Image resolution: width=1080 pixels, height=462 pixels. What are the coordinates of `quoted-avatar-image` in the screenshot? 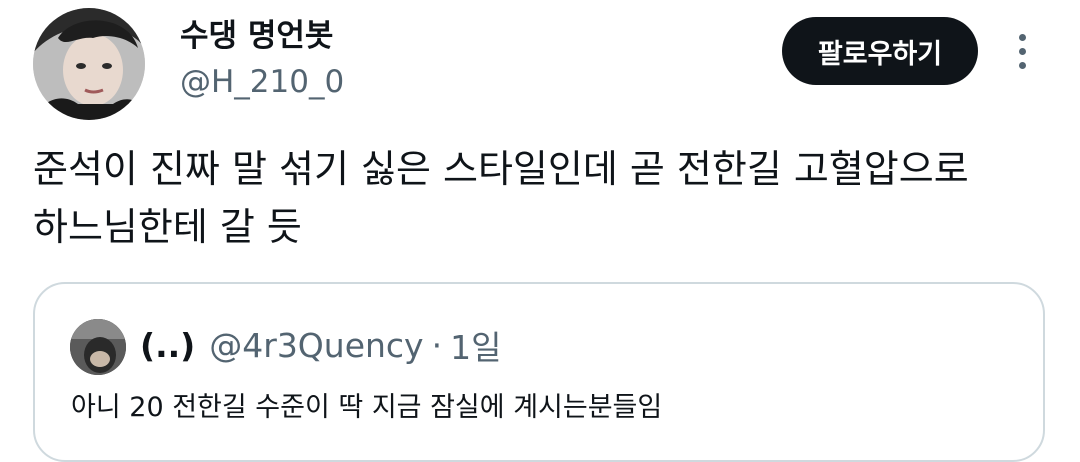 It's located at (98, 347).